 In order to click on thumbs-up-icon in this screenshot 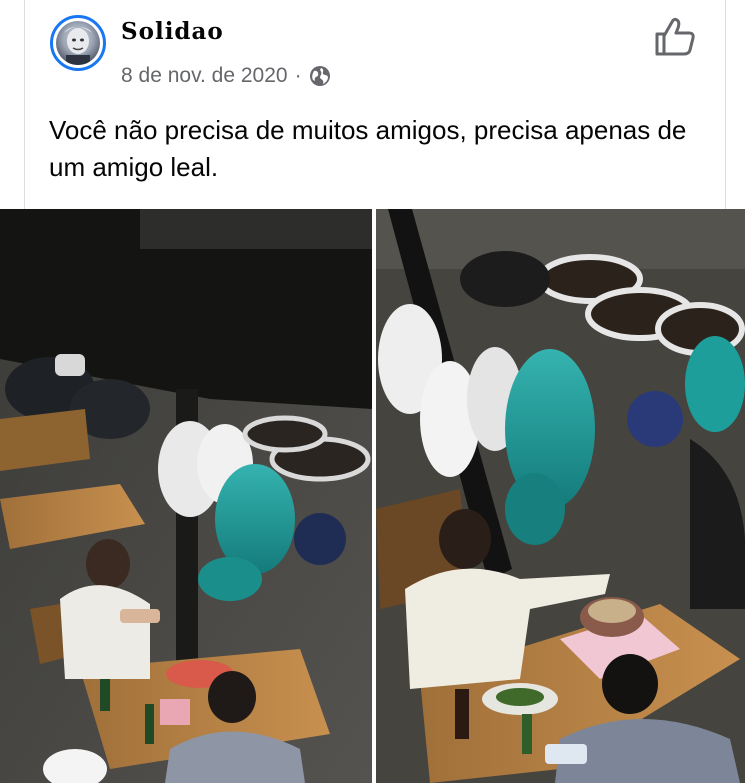, I will do `click(675, 37)`.